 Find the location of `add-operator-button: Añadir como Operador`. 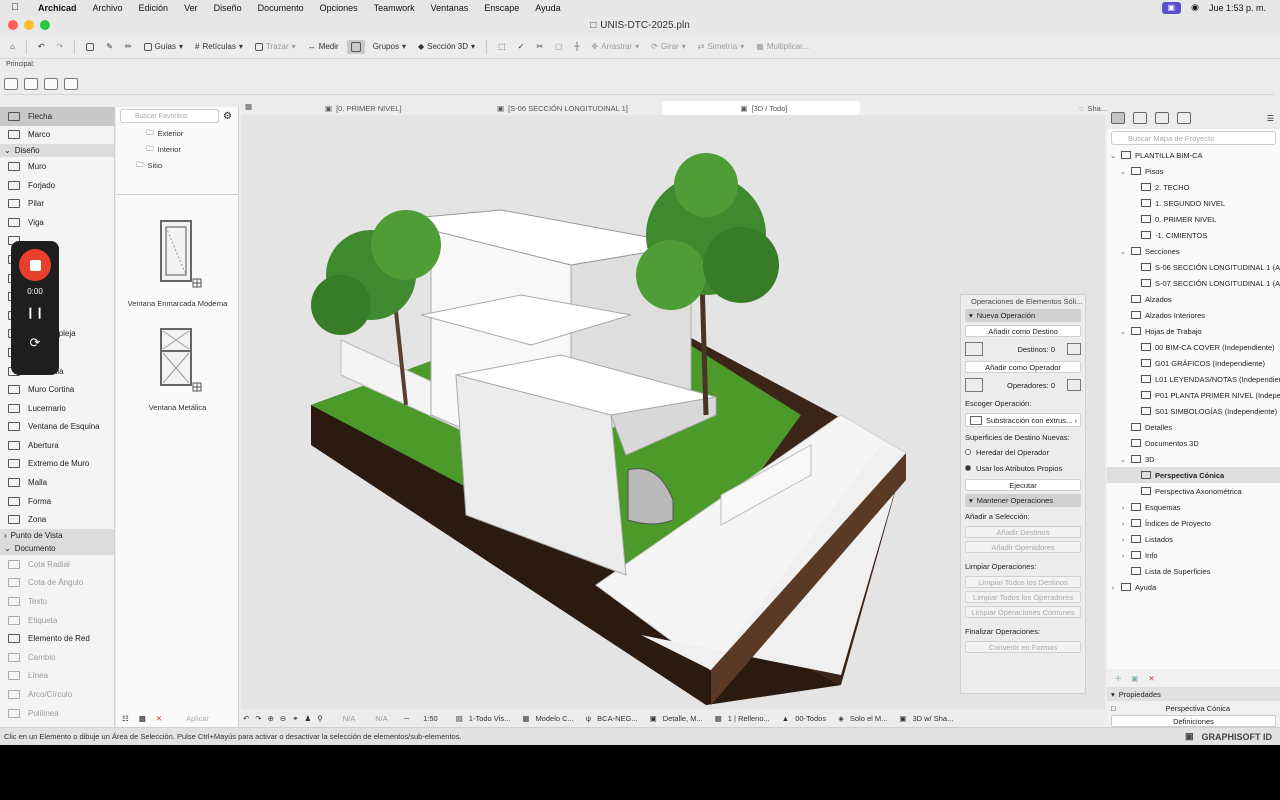

add-operator-button: Añadir como Operador is located at coordinates (1023, 367).